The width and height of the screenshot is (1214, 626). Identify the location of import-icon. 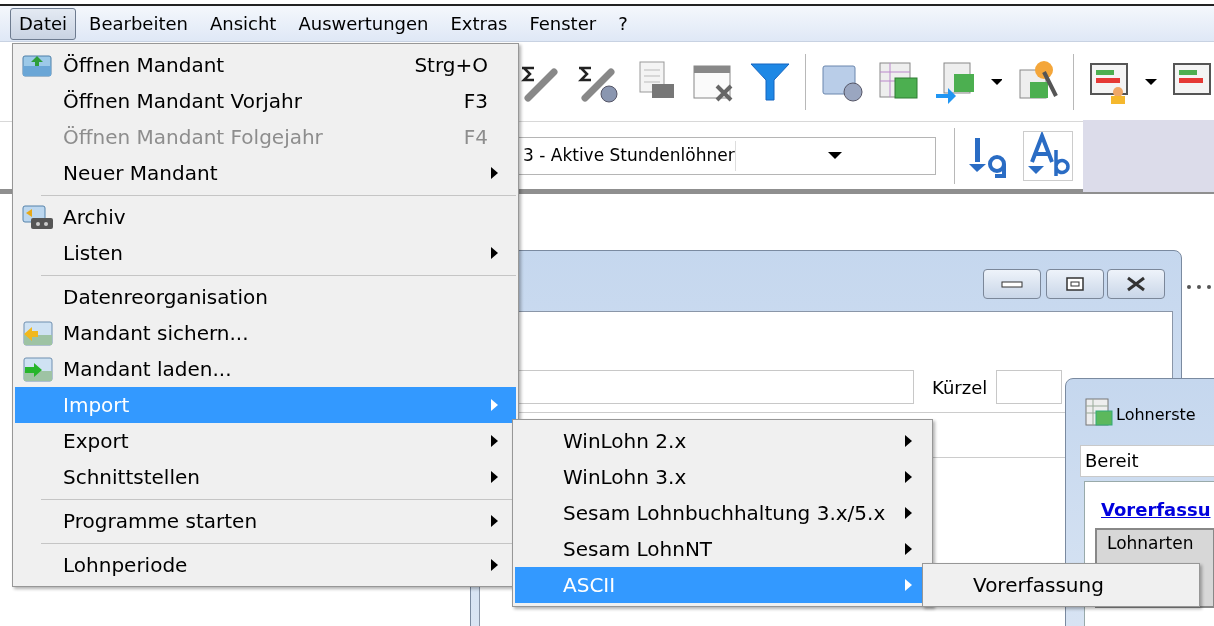
(955, 81).